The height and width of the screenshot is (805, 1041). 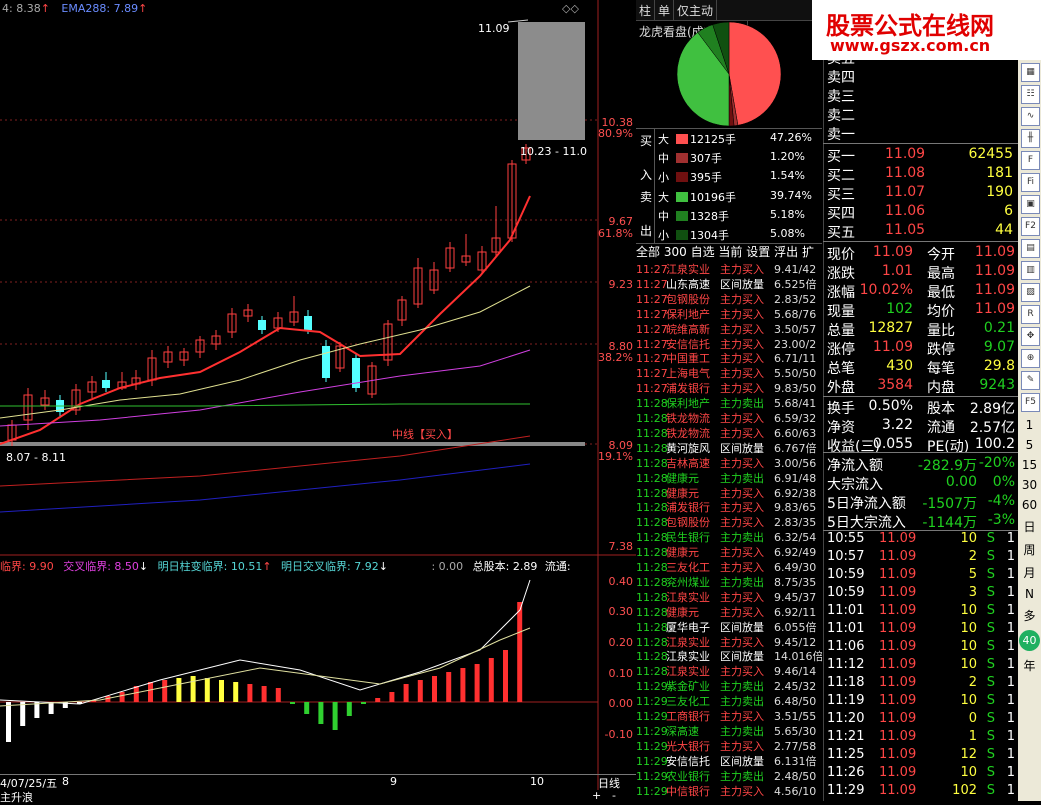 I want to click on period-button: 60, so click(x=1029, y=505).